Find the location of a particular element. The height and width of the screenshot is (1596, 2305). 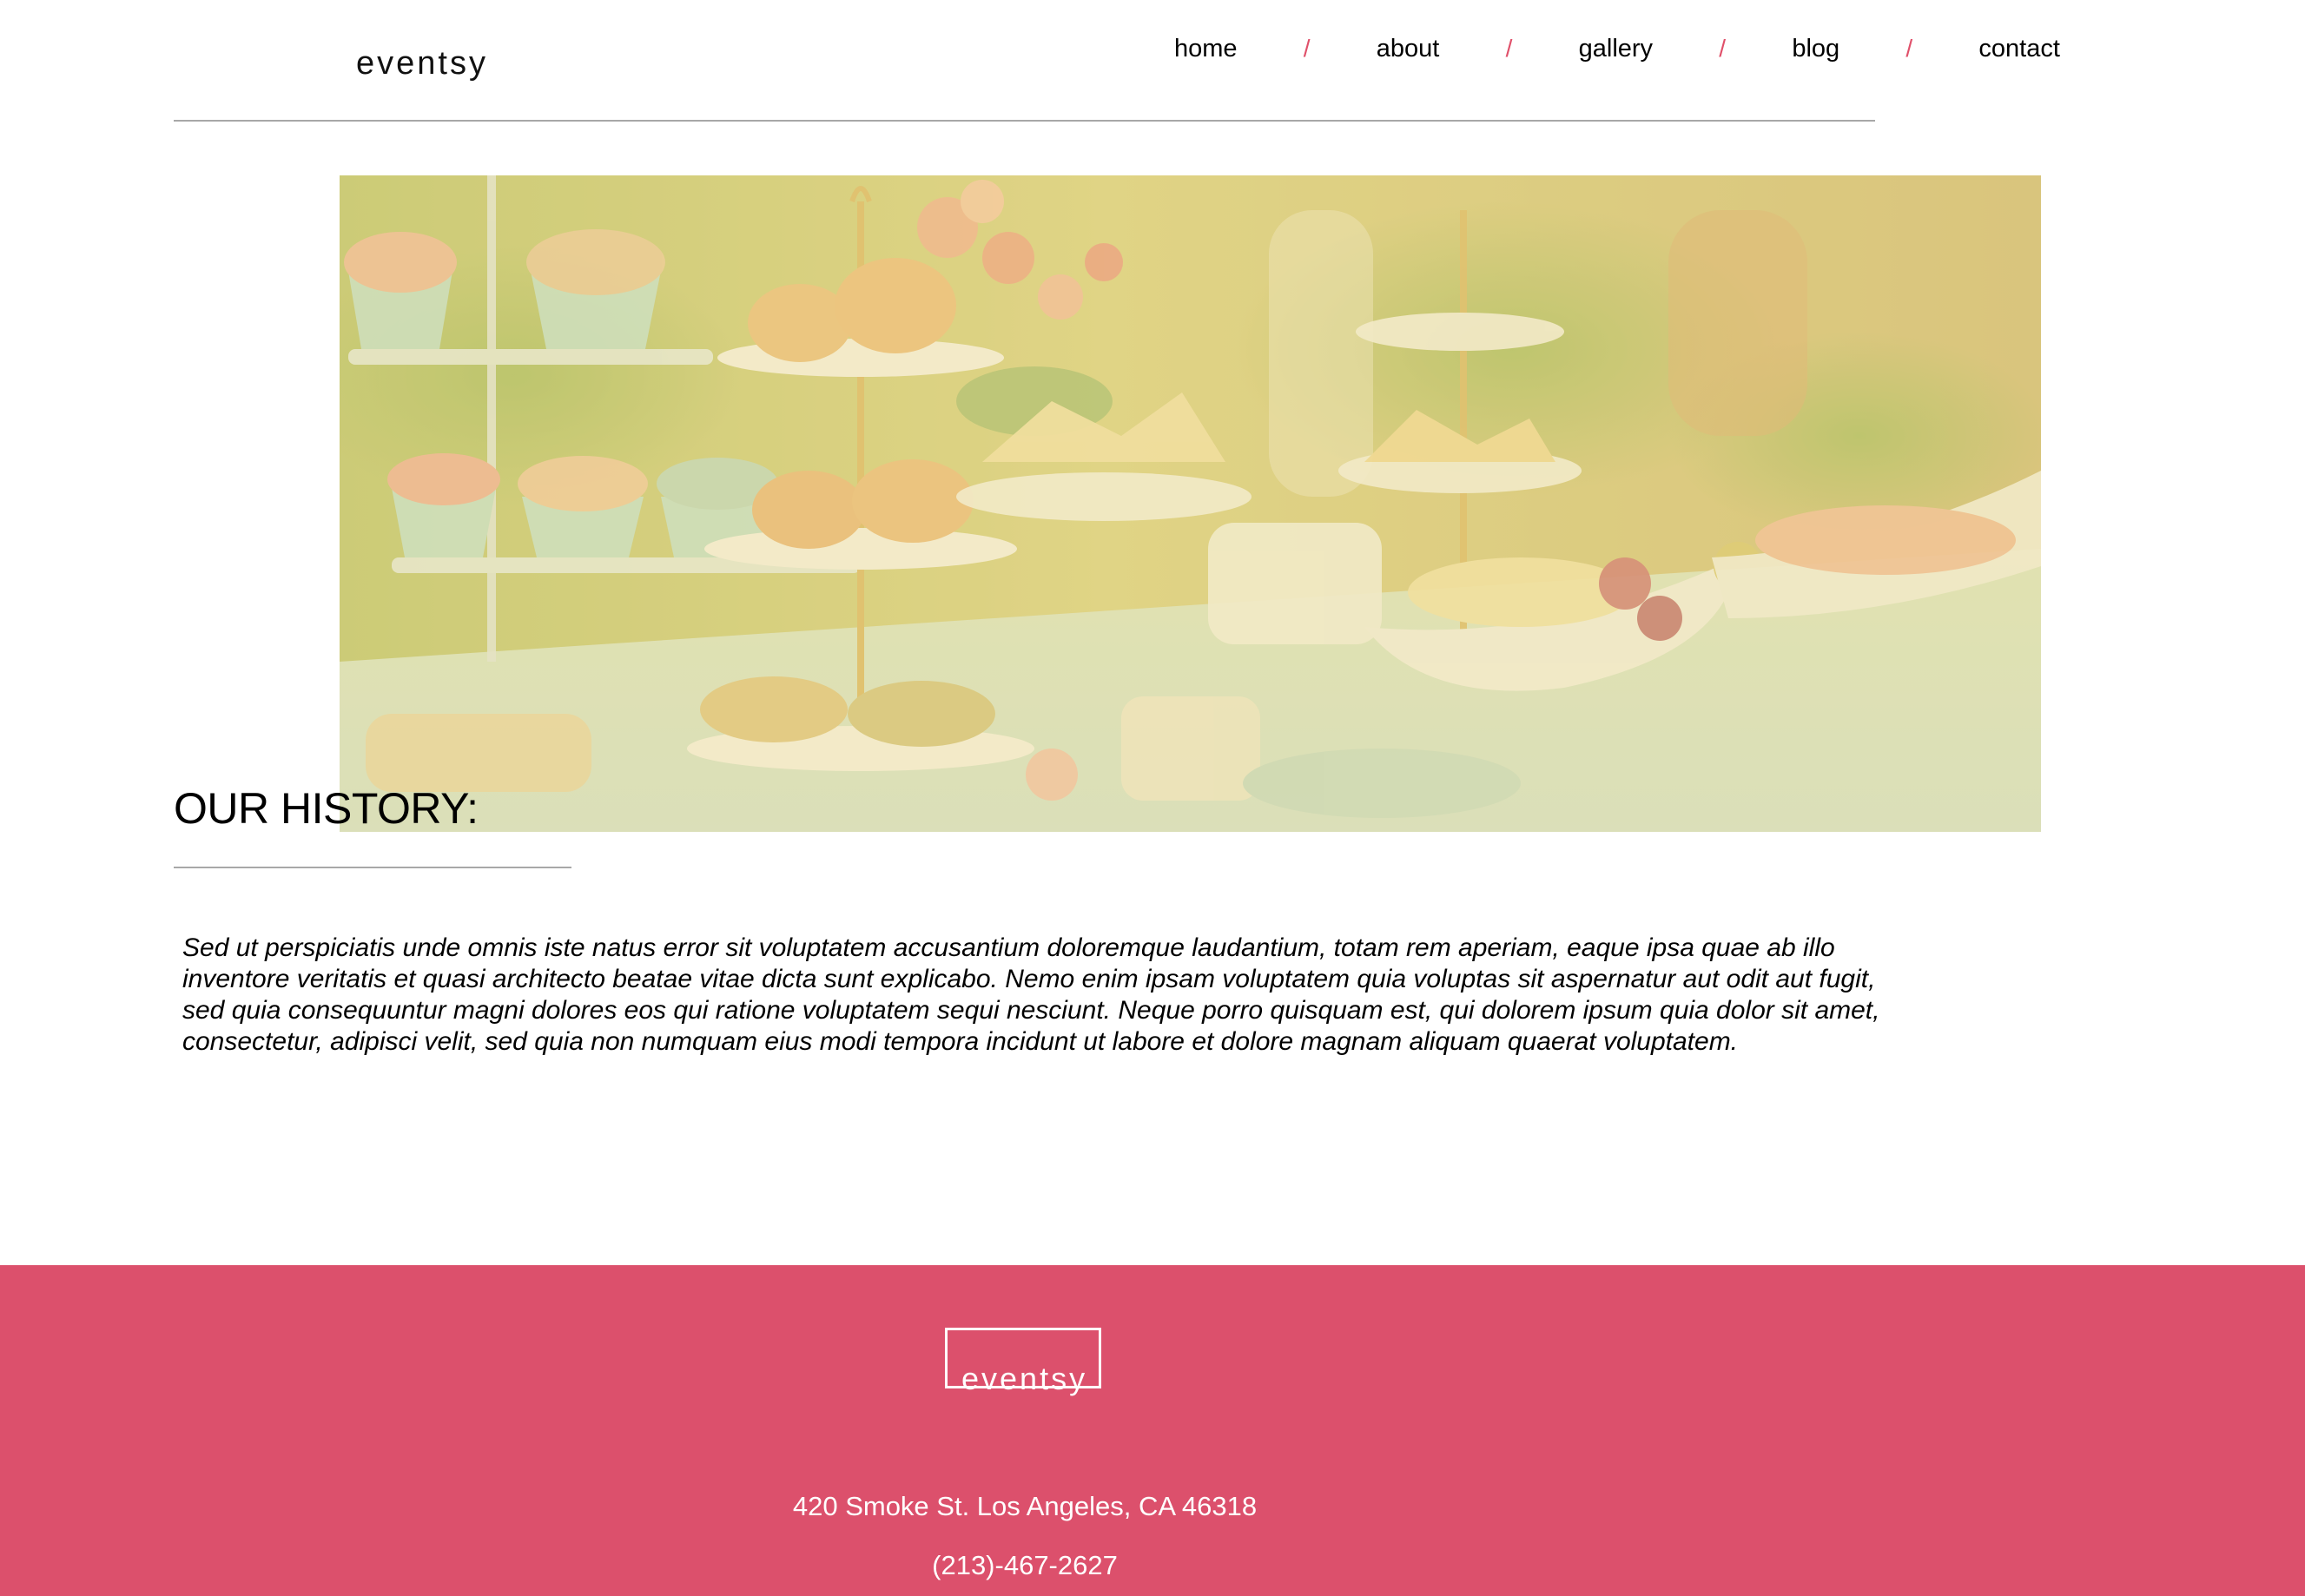

nav-contact: contact is located at coordinates (2019, 49).